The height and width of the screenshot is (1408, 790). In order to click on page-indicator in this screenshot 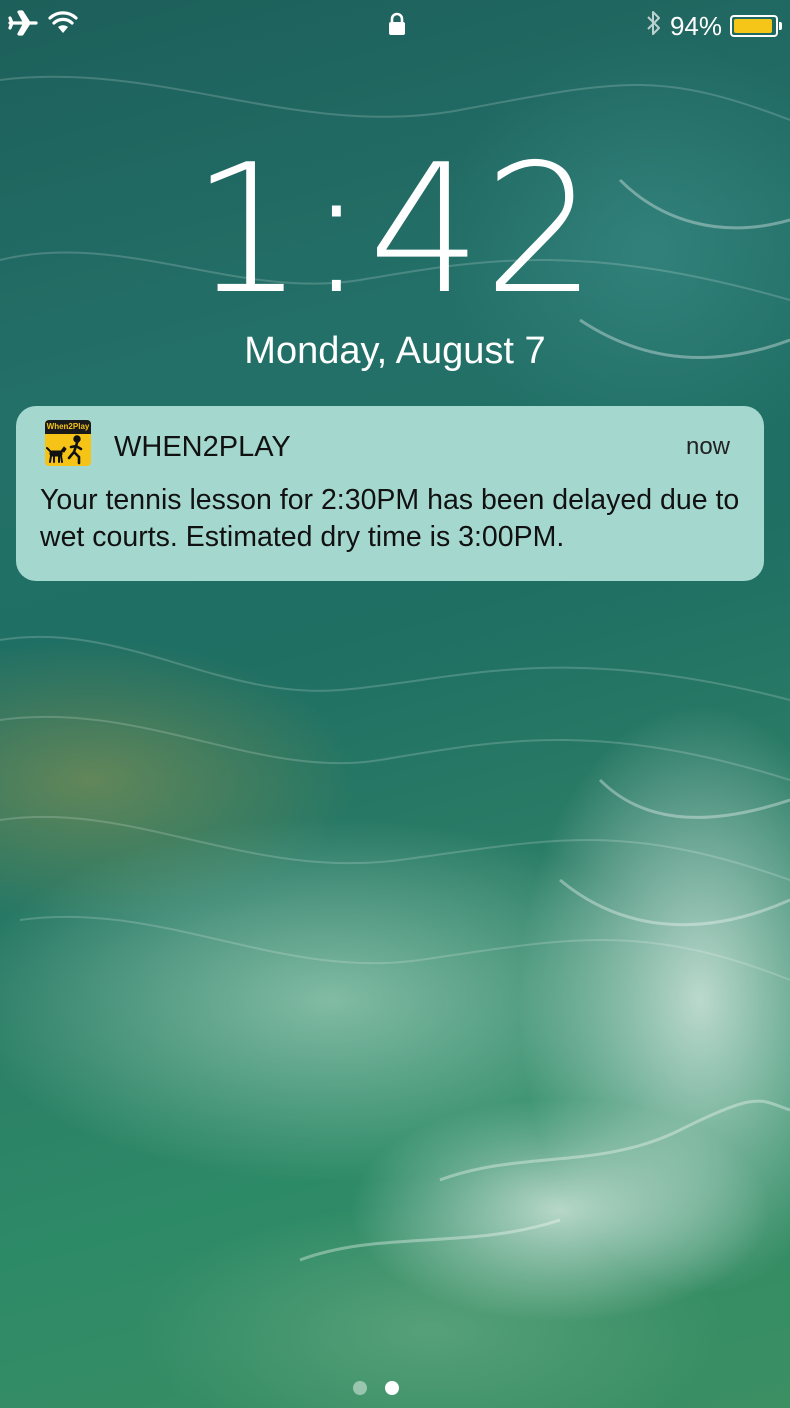, I will do `click(376, 1388)`.